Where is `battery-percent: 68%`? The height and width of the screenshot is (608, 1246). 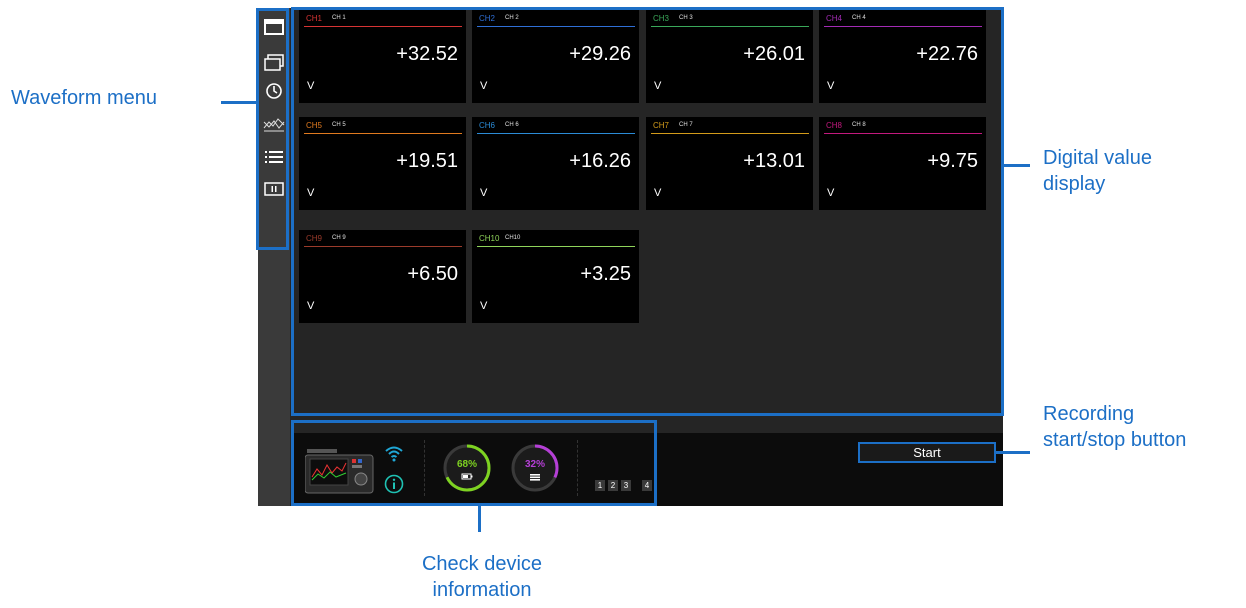
battery-percent: 68% is located at coordinates (466, 464).